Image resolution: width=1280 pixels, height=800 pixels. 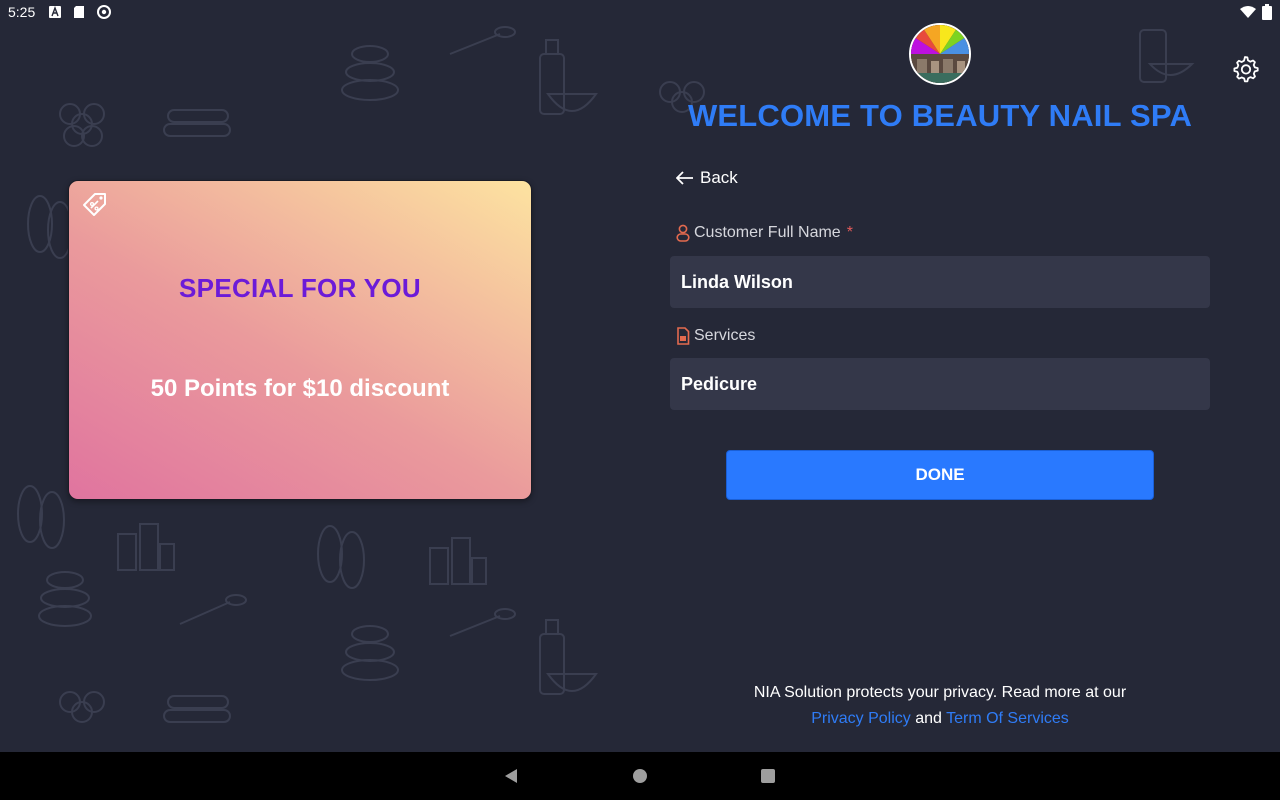 I want to click on services-label-text: Services, so click(x=725, y=335).